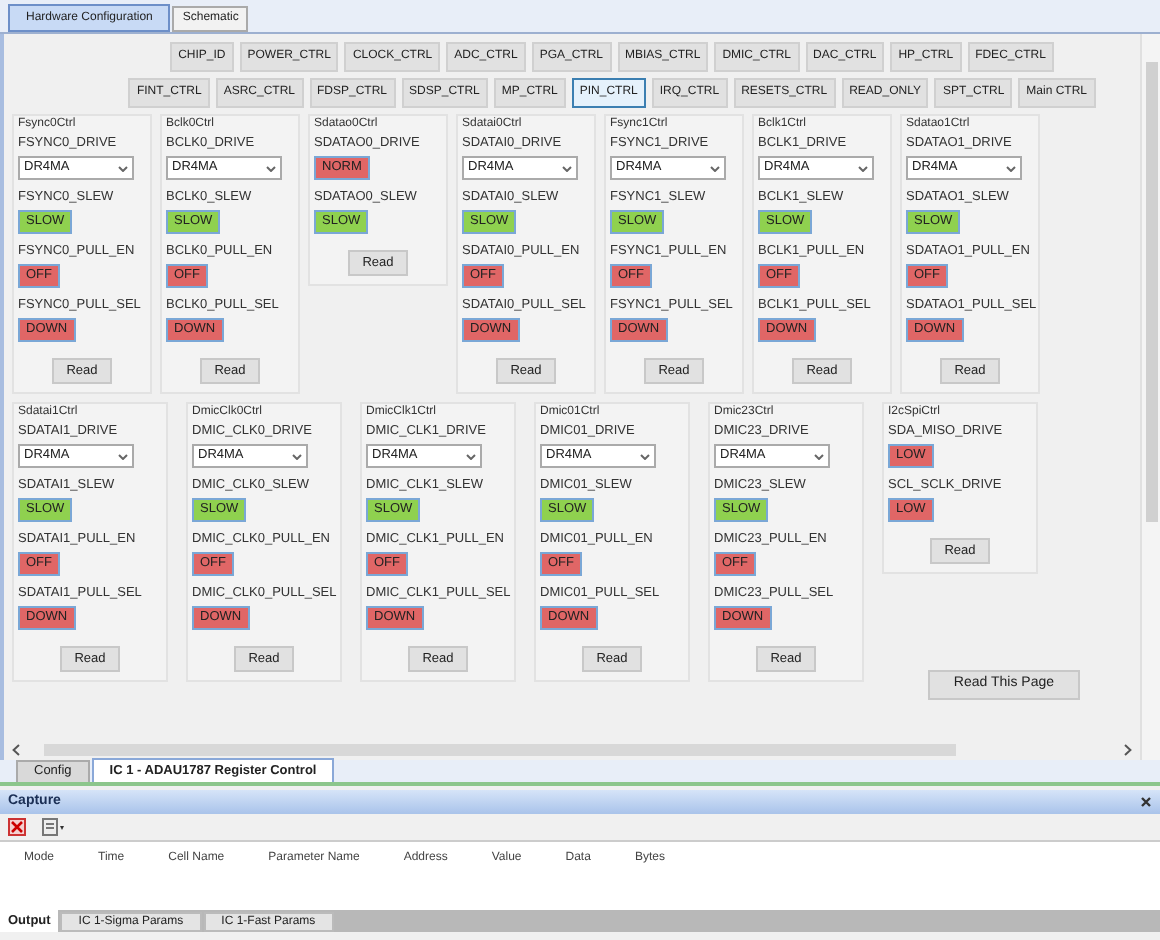 The image size is (1160, 940). What do you see at coordinates (16, 749) in the screenshot?
I see `scroll-left-icon` at bounding box center [16, 749].